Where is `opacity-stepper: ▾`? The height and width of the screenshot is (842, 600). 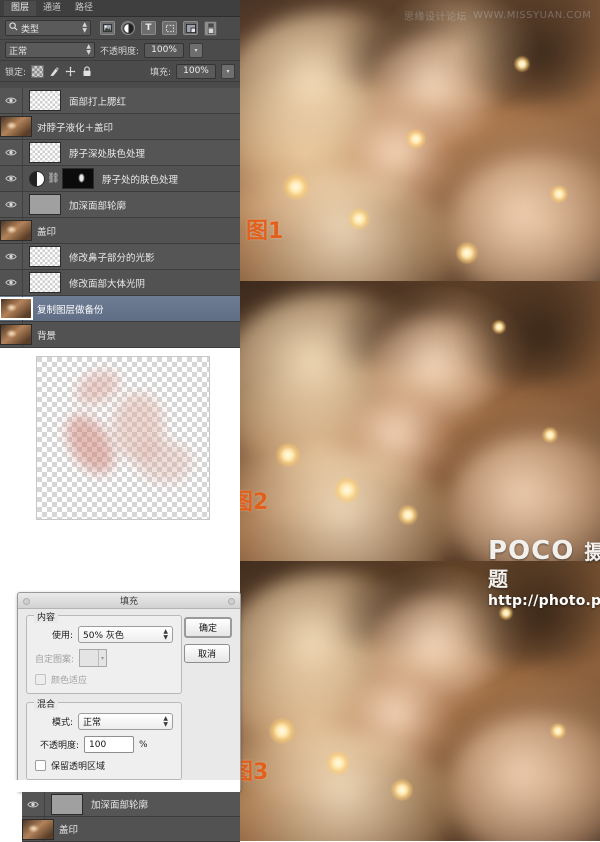 opacity-stepper: ▾ is located at coordinates (196, 50).